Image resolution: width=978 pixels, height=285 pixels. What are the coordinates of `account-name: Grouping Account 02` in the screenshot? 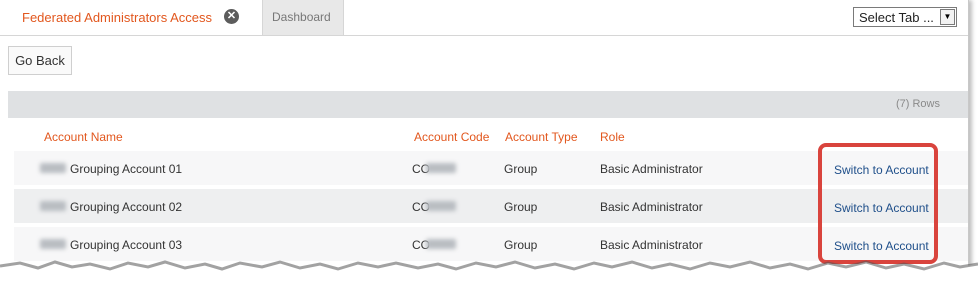 It's located at (126, 207).